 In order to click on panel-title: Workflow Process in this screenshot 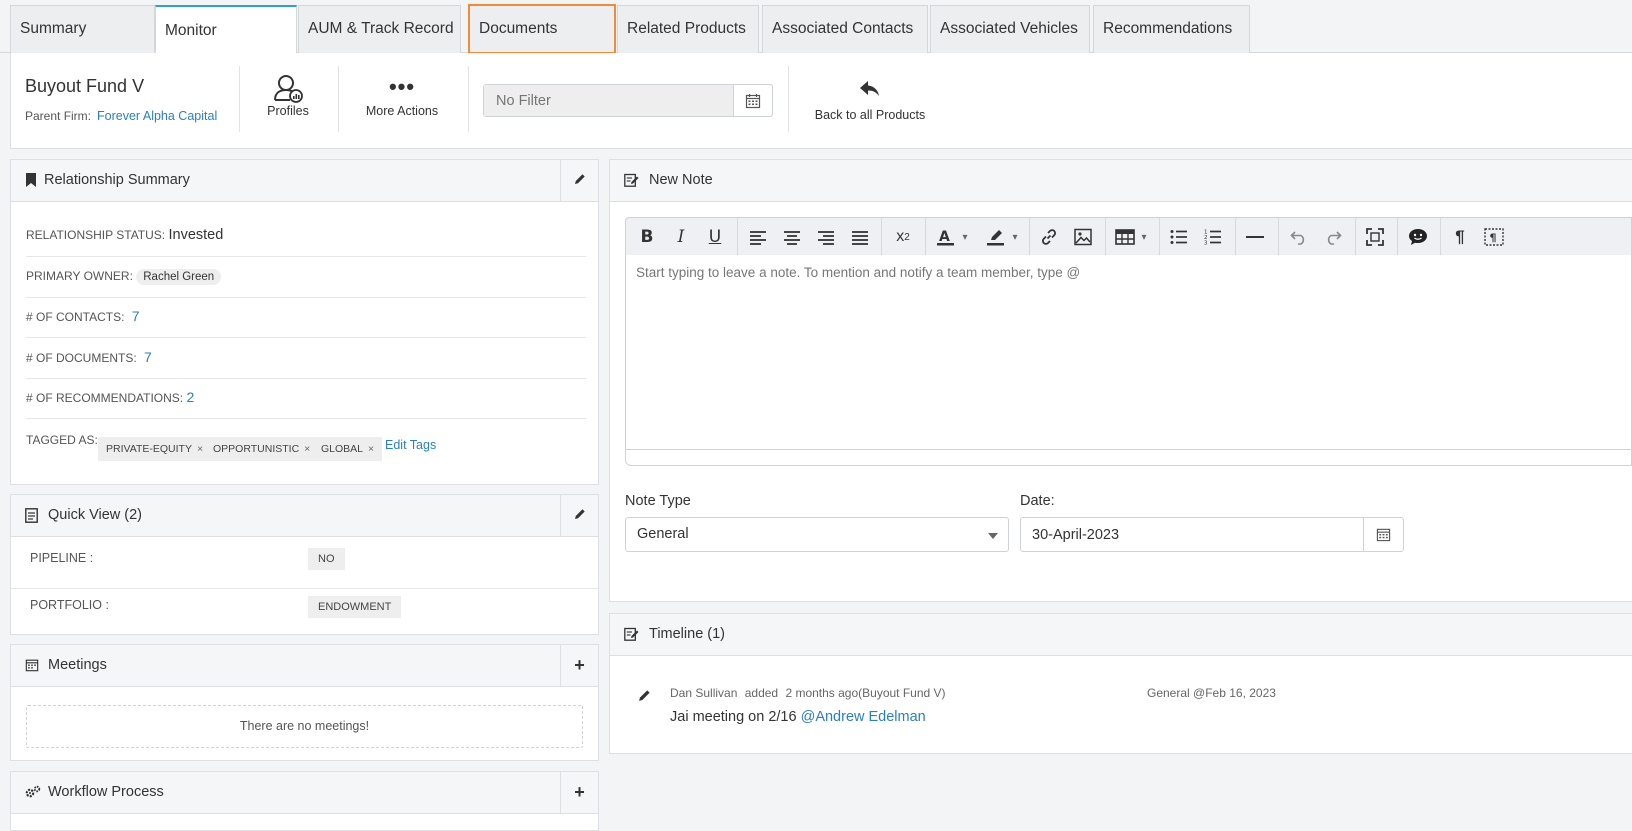, I will do `click(106, 792)`.